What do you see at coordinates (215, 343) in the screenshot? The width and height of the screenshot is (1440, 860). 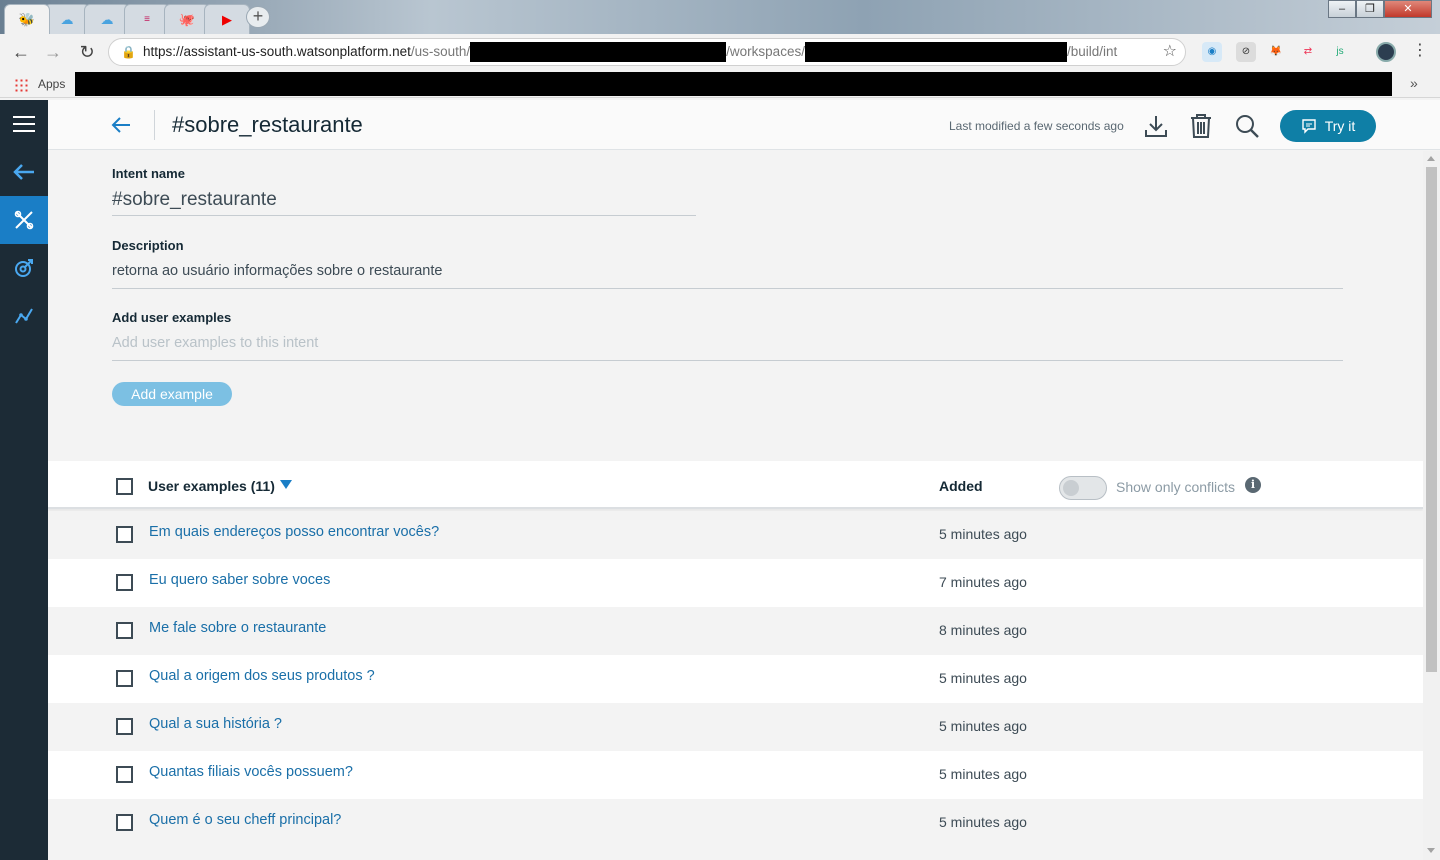 I see `add-example-input: Add user examples to this intent` at bounding box center [215, 343].